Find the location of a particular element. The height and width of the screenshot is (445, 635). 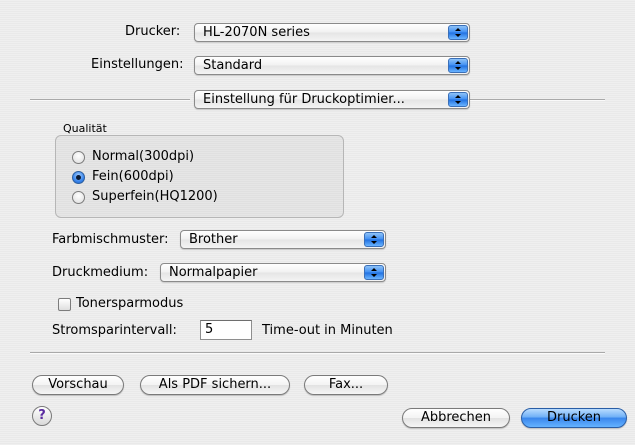

presets-popup: Standard is located at coordinates (332, 65).